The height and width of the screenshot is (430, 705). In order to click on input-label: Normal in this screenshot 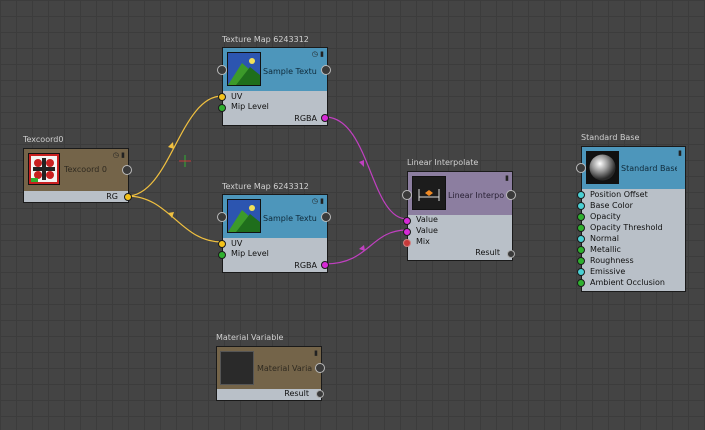, I will do `click(604, 238)`.